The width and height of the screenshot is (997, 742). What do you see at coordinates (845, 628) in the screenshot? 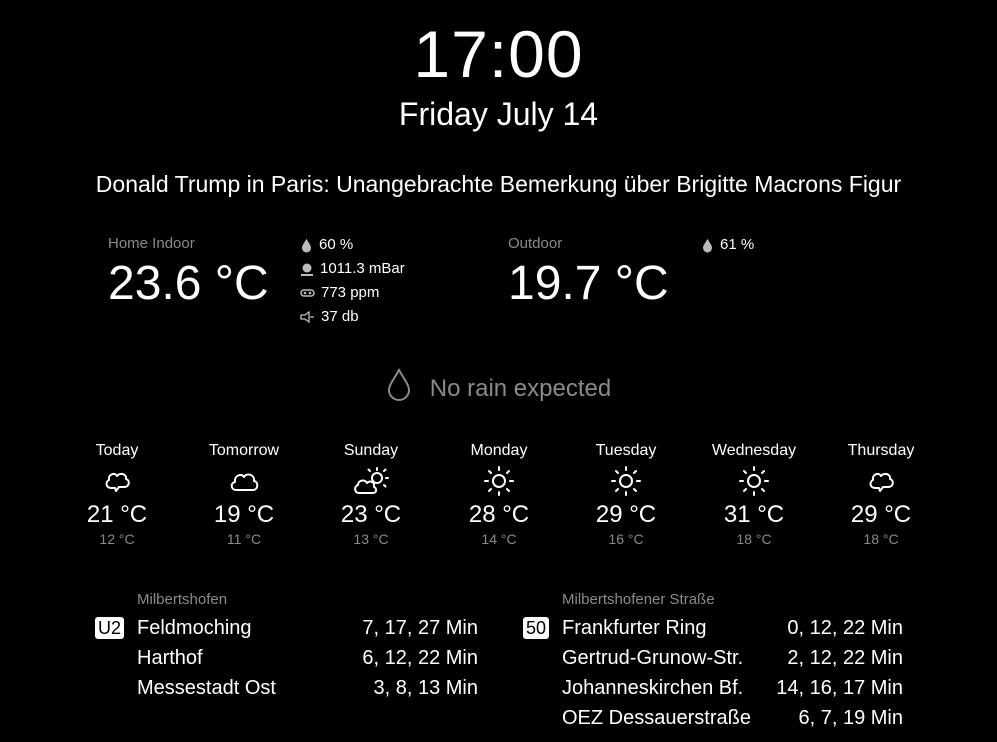
I see `departure-times: 0, 12, 22 Min` at bounding box center [845, 628].